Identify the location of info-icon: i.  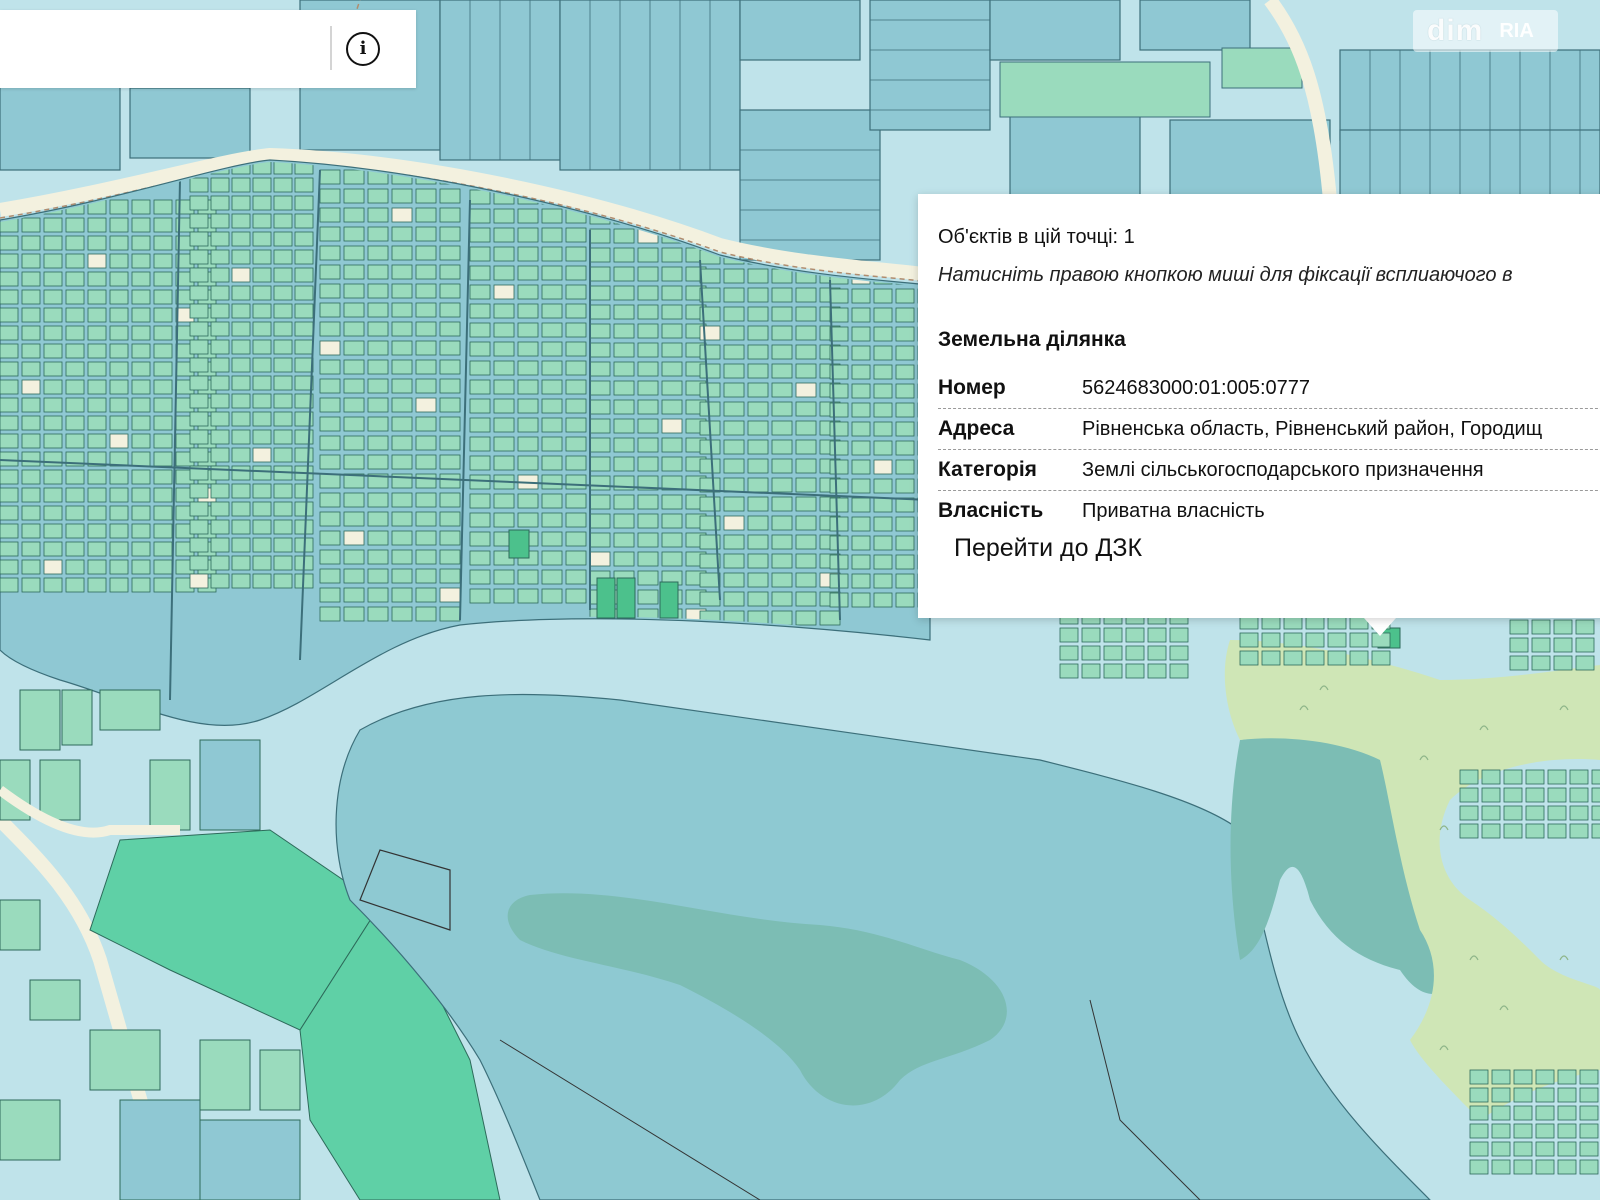
(363, 48).